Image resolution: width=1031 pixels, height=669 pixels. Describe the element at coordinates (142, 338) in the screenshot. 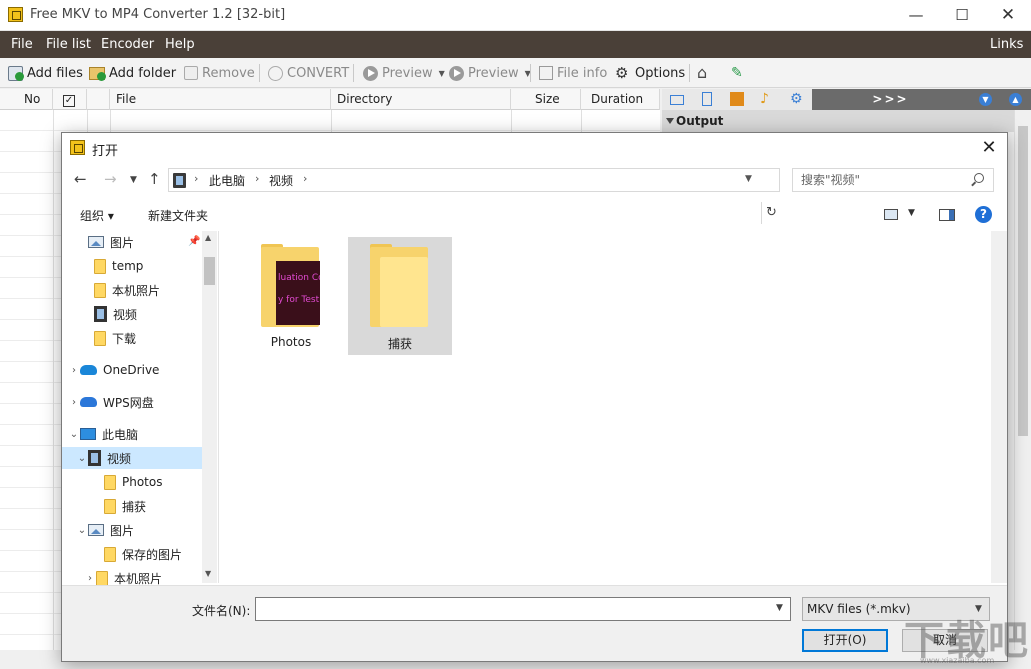

I see `nav-item-downloads: 下载` at that location.